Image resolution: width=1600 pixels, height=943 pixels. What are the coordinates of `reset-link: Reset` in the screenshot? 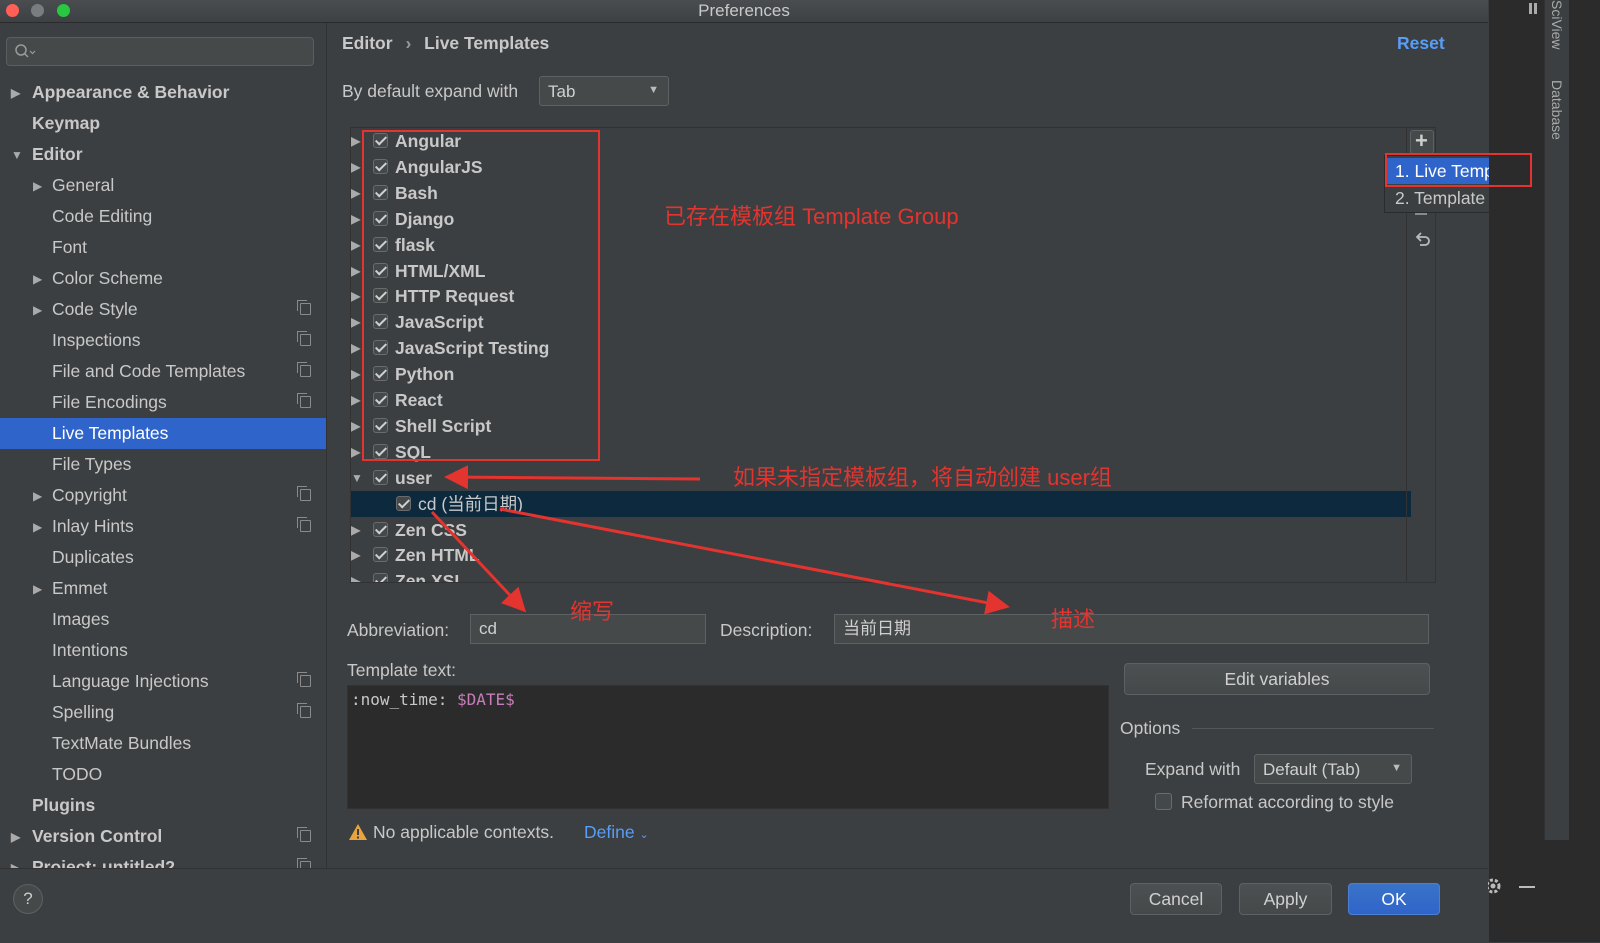 It's located at (1421, 43).